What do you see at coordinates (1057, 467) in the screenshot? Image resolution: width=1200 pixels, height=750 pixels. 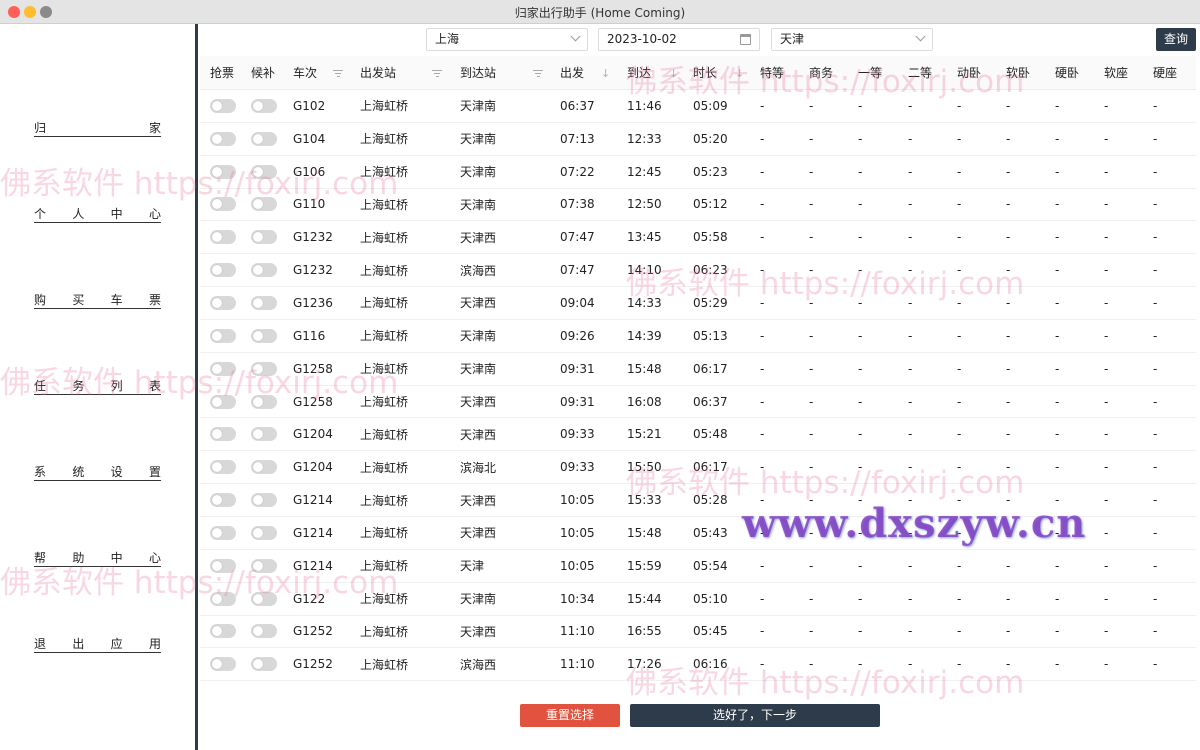 I see `cell-seat-yingwo: -` at bounding box center [1057, 467].